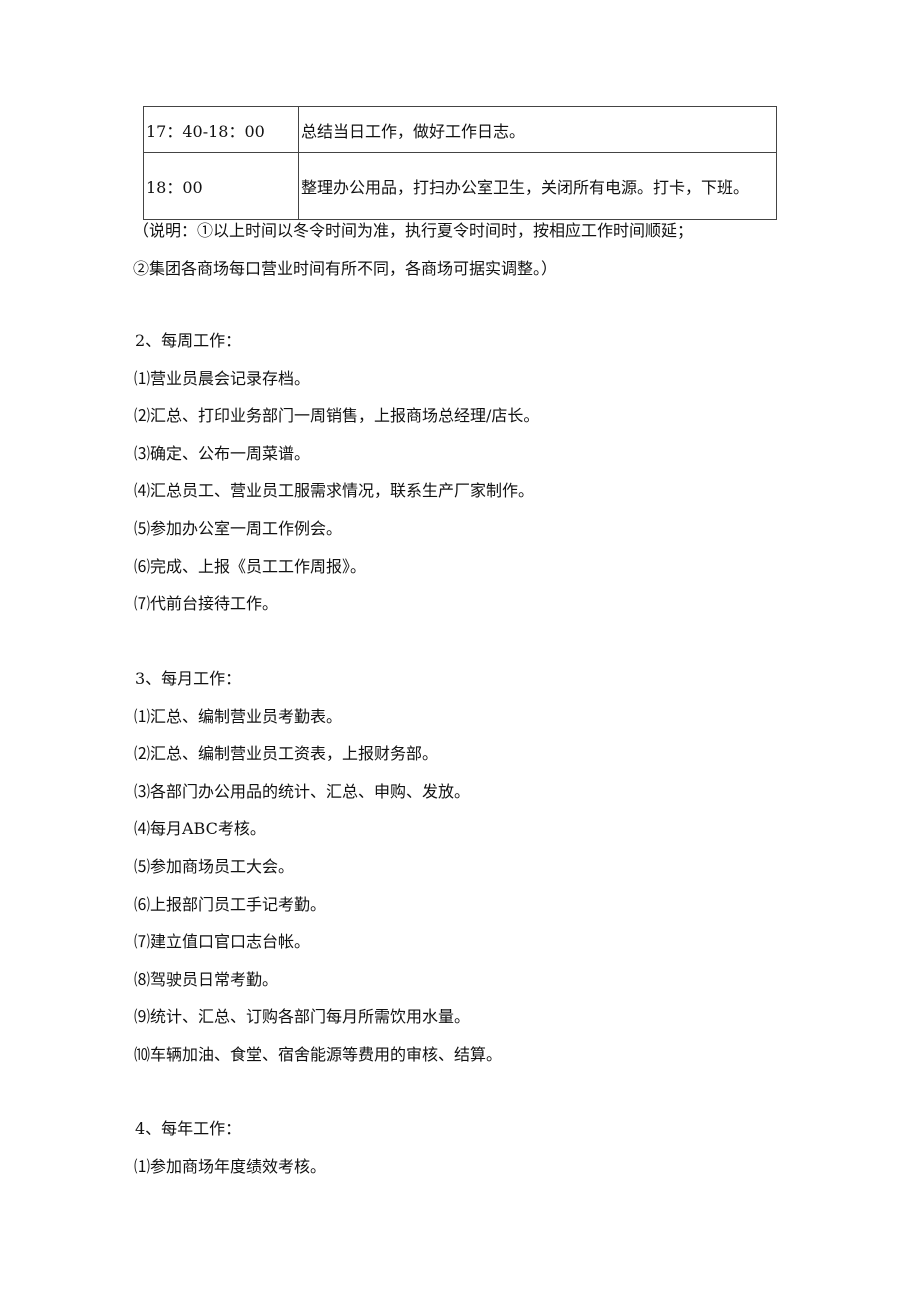 The width and height of the screenshot is (920, 1301). What do you see at coordinates (188, 1128) in the screenshot?
I see `section-heading: 4、每年工作：` at bounding box center [188, 1128].